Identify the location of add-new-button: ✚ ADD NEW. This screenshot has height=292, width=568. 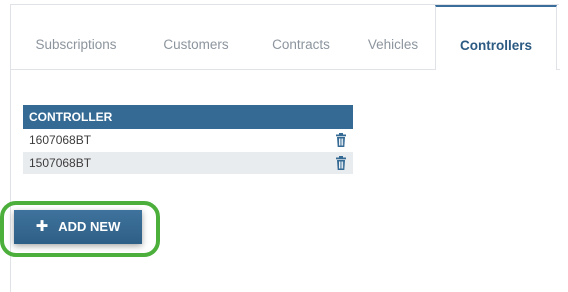
(78, 227).